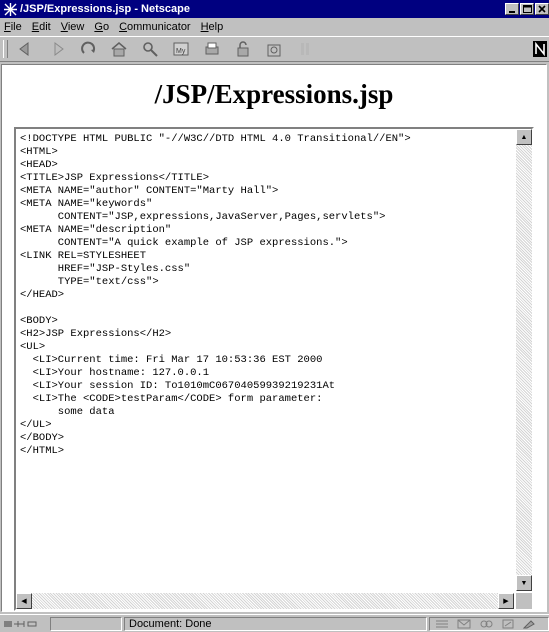 The height and width of the screenshot is (632, 549). What do you see at coordinates (524, 137) in the screenshot?
I see `scroll-up-button: ▲` at bounding box center [524, 137].